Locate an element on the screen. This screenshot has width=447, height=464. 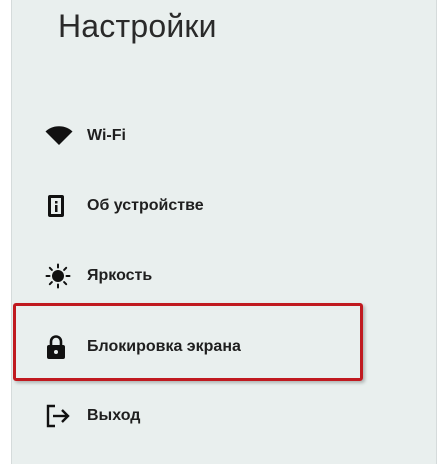
menu-item-wifi: Wi-Fi is located at coordinates (235, 136).